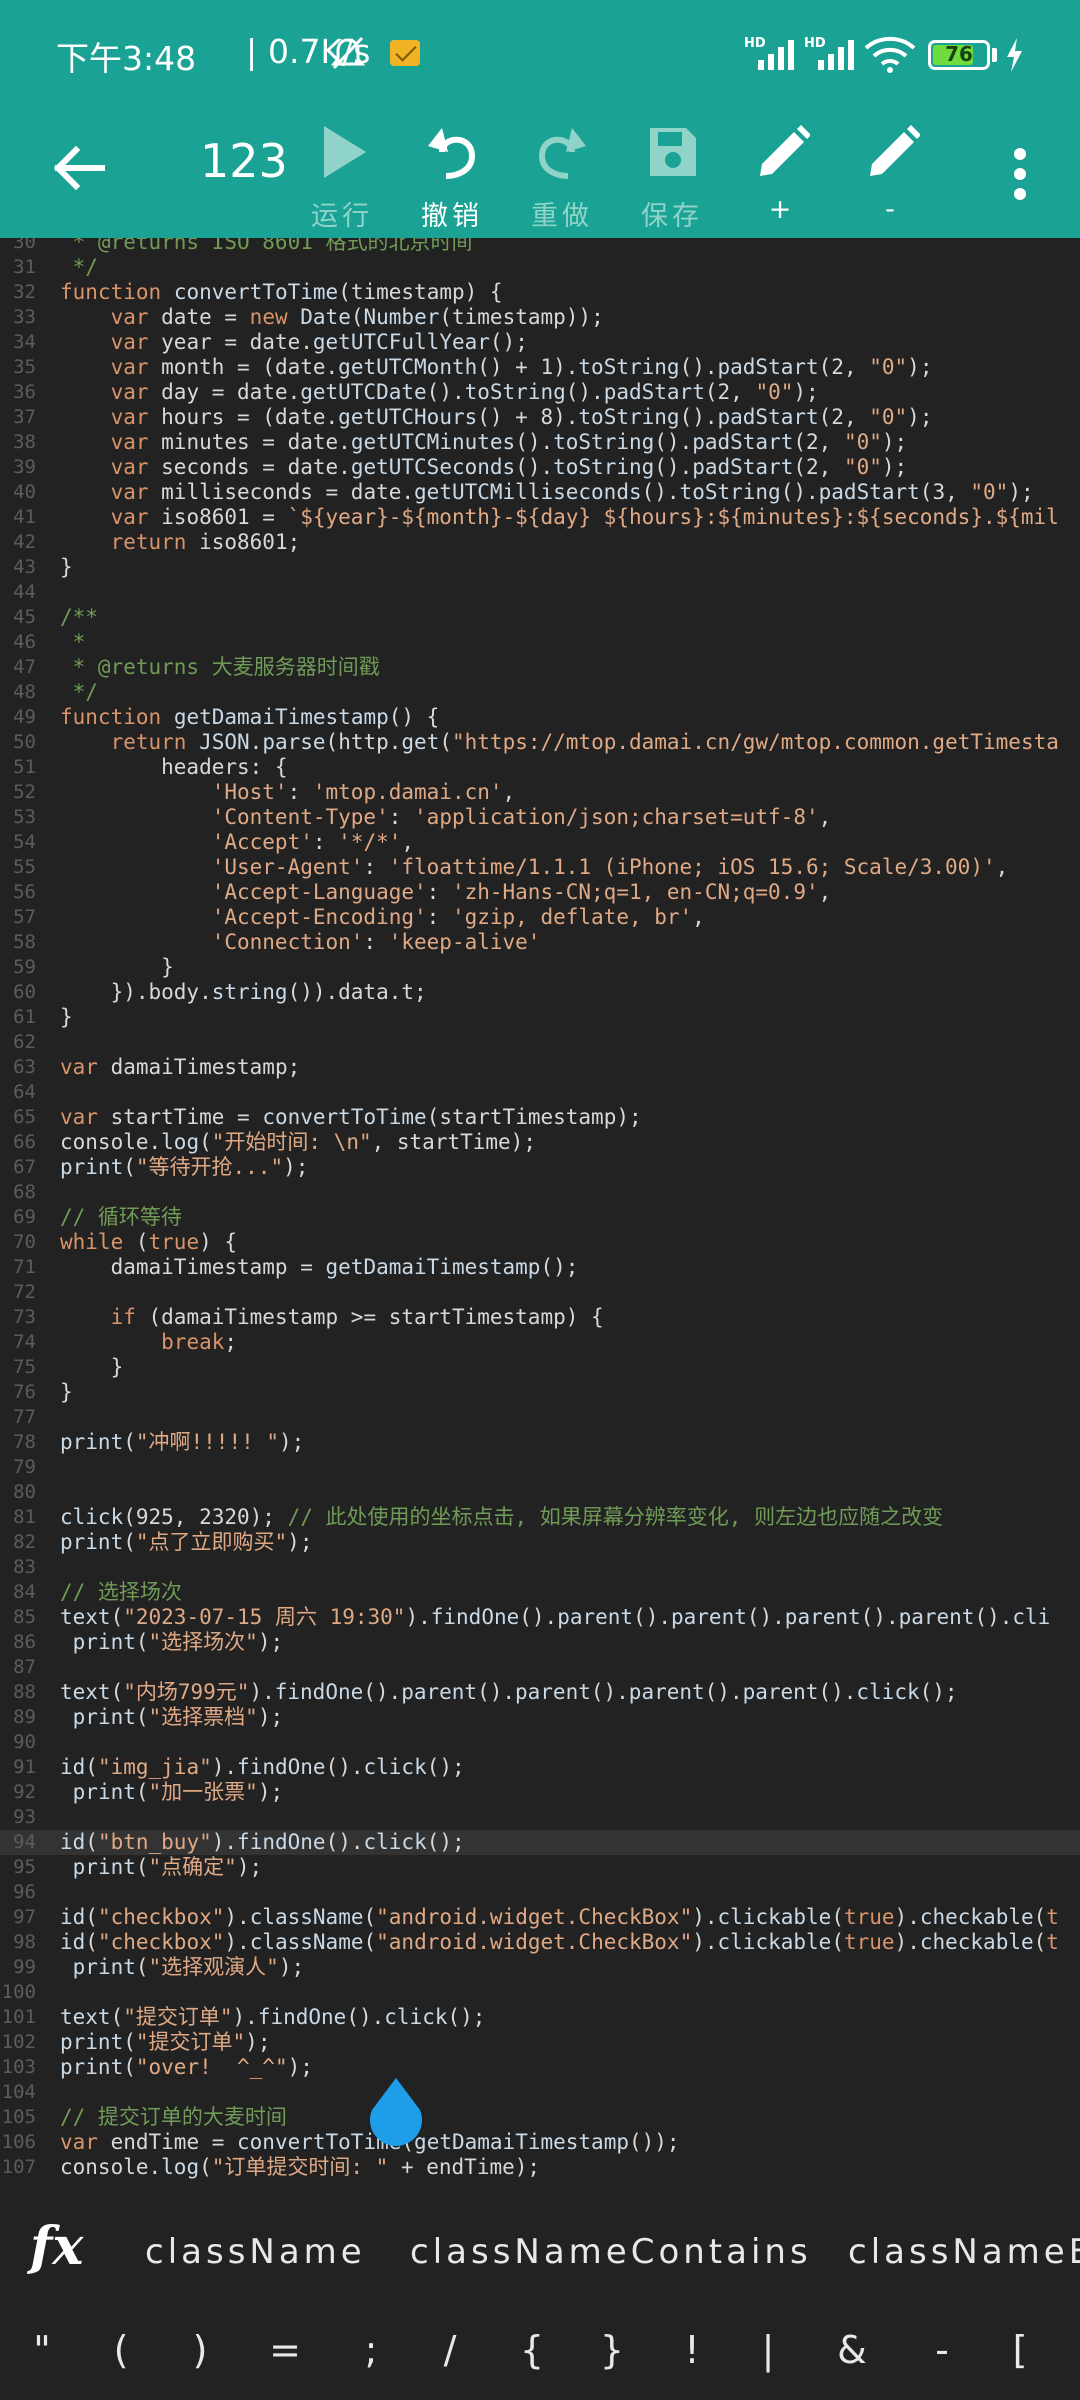 The image size is (1080, 2400). What do you see at coordinates (540, 1542) in the screenshot?
I see `code-line: 82 print("点了立即购买");` at bounding box center [540, 1542].